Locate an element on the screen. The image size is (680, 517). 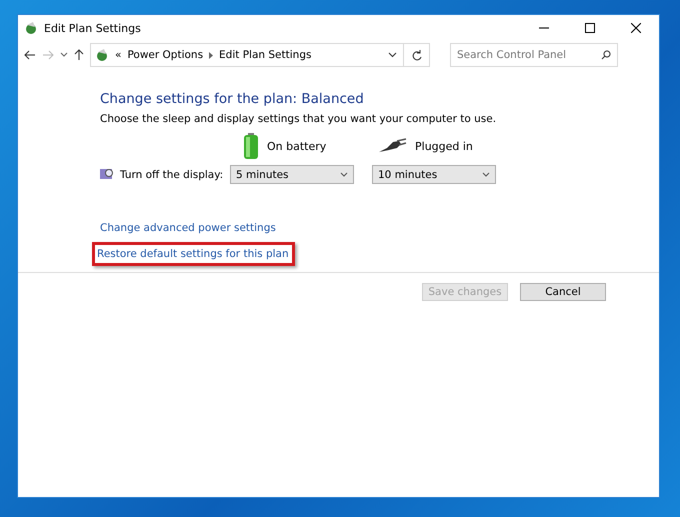
cancel-button: Cancel is located at coordinates (563, 292).